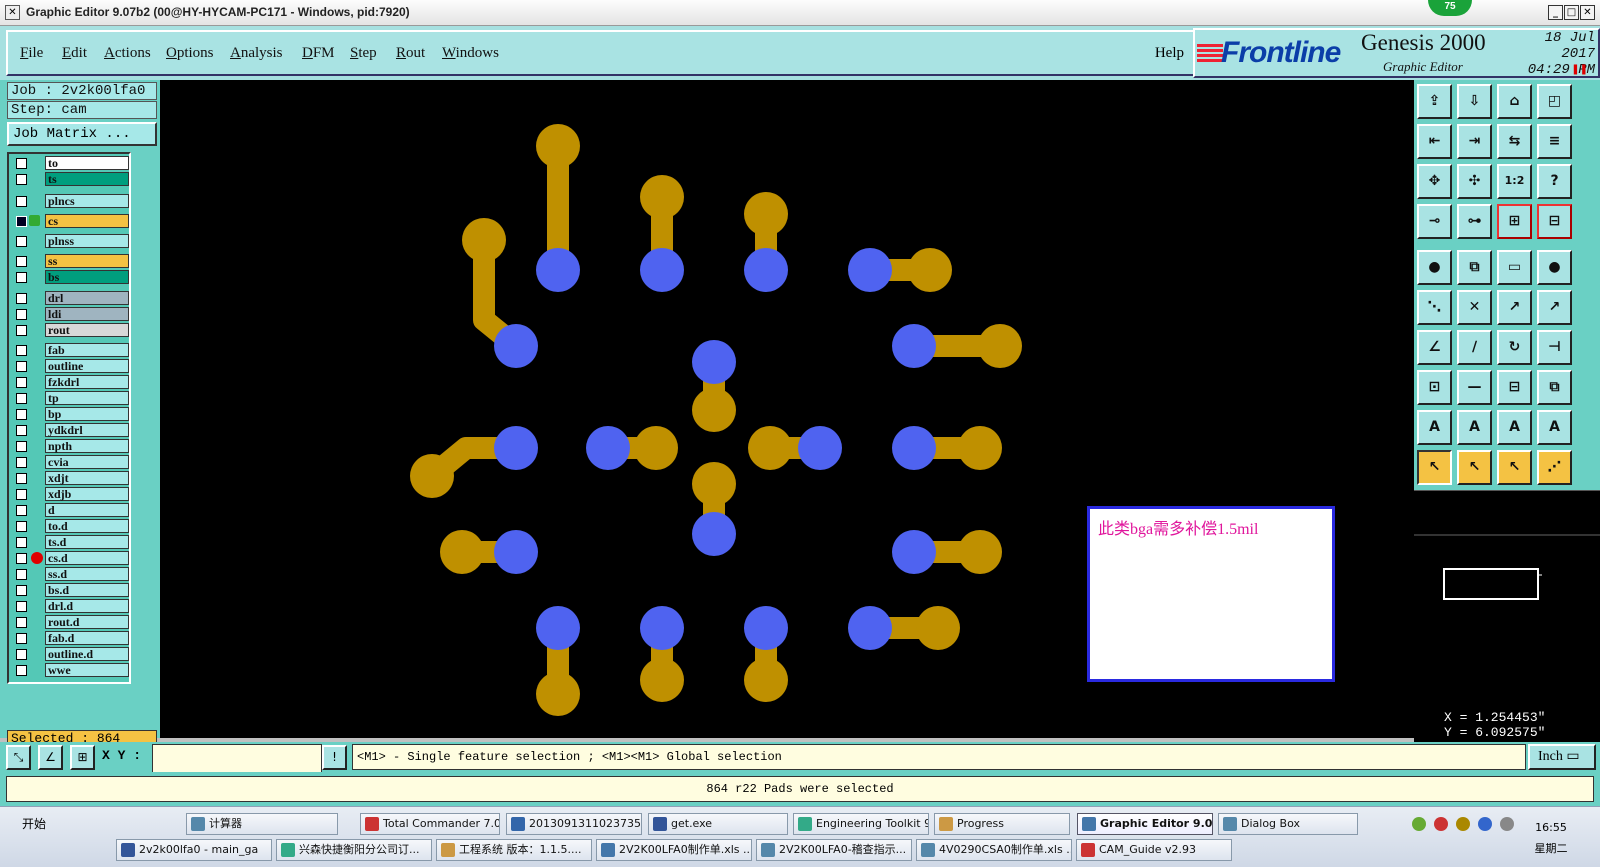 The image size is (1600, 867). What do you see at coordinates (71, 574) in the screenshot?
I see `layer-row-ss-d: ss.d` at bounding box center [71, 574].